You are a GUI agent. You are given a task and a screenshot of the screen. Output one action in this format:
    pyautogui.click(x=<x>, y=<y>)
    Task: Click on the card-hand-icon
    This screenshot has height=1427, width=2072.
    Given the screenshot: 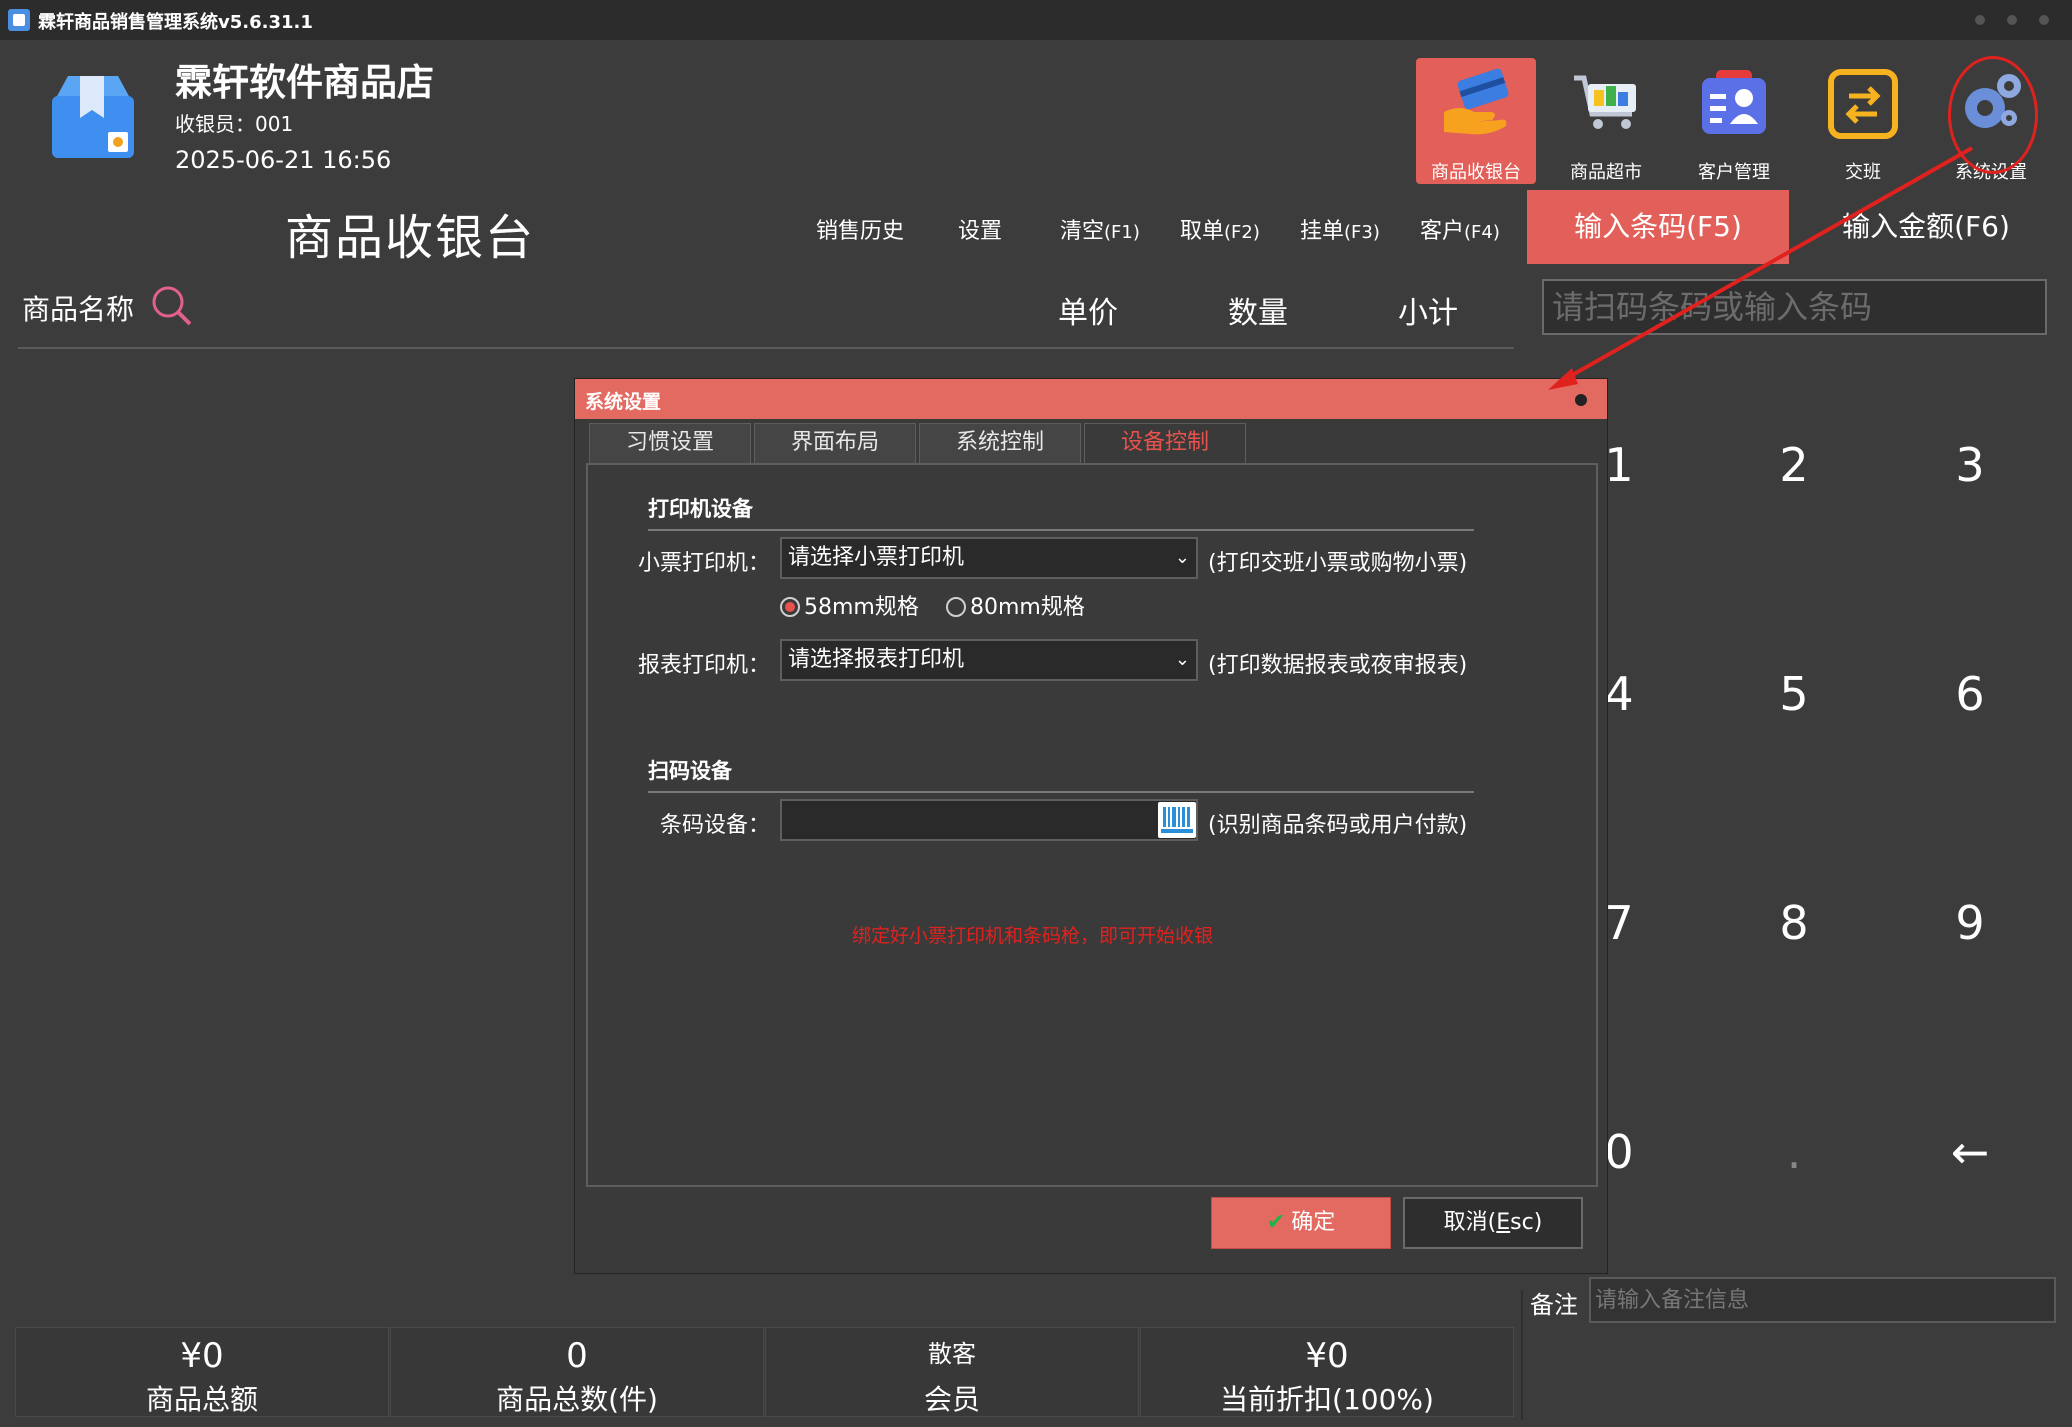 What is the action you would take?
    pyautogui.click(x=1476, y=104)
    